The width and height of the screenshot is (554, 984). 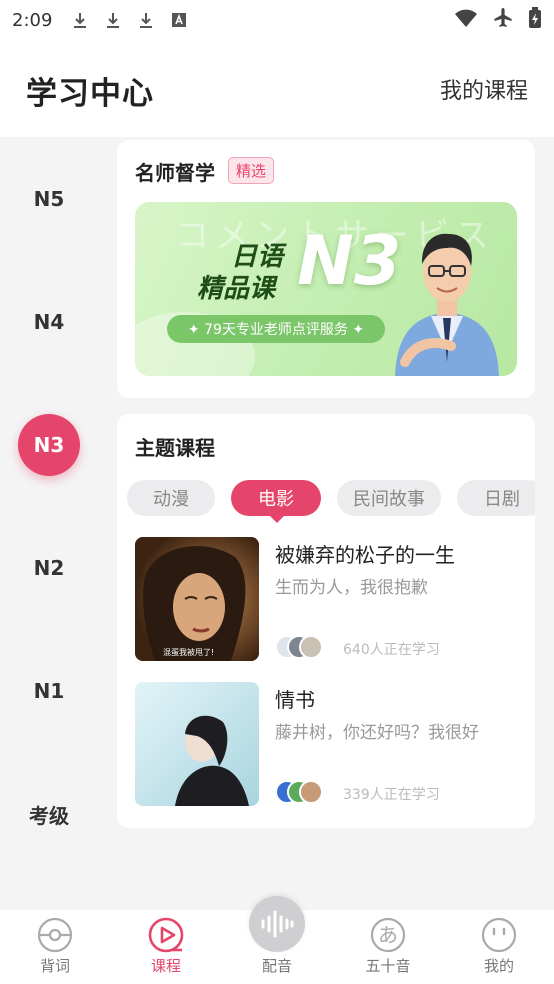 What do you see at coordinates (377, 733) in the screenshot?
I see `course-subtitle: 藤井树，你还好吗？我很好` at bounding box center [377, 733].